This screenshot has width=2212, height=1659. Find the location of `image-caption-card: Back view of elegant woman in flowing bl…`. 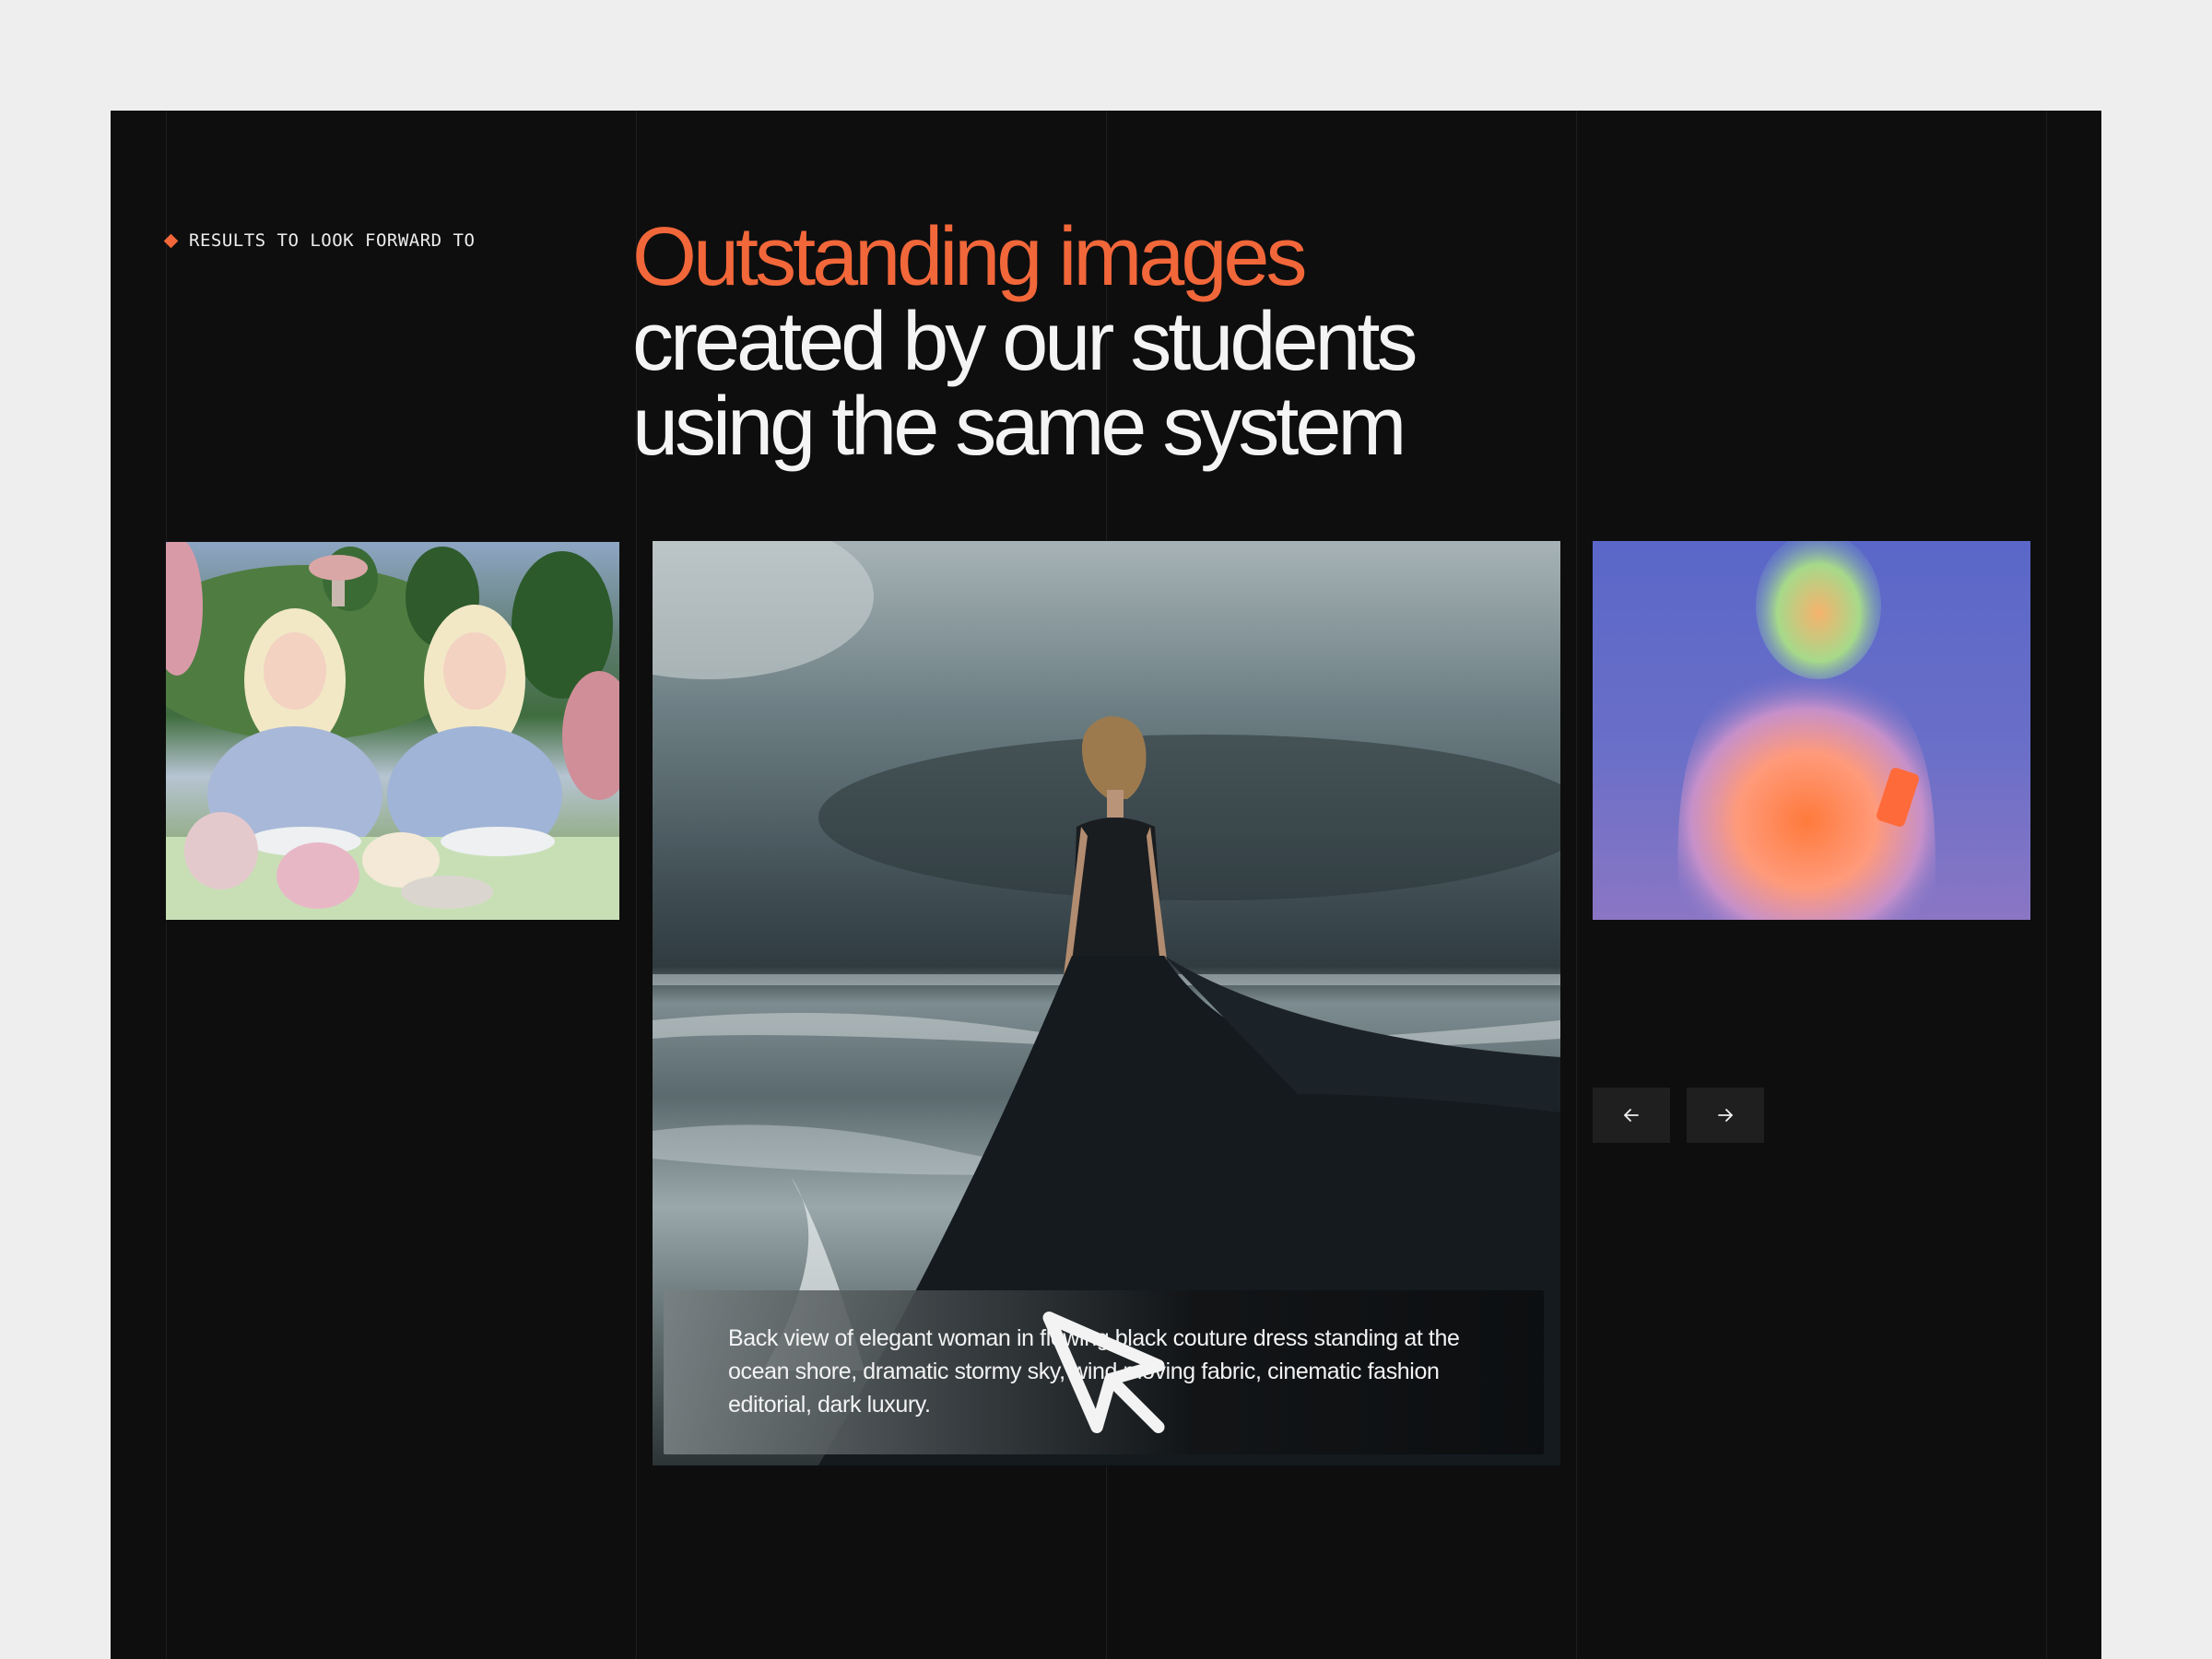

image-caption-card: Back view of elegant woman in flowing bl… is located at coordinates (1104, 1372).